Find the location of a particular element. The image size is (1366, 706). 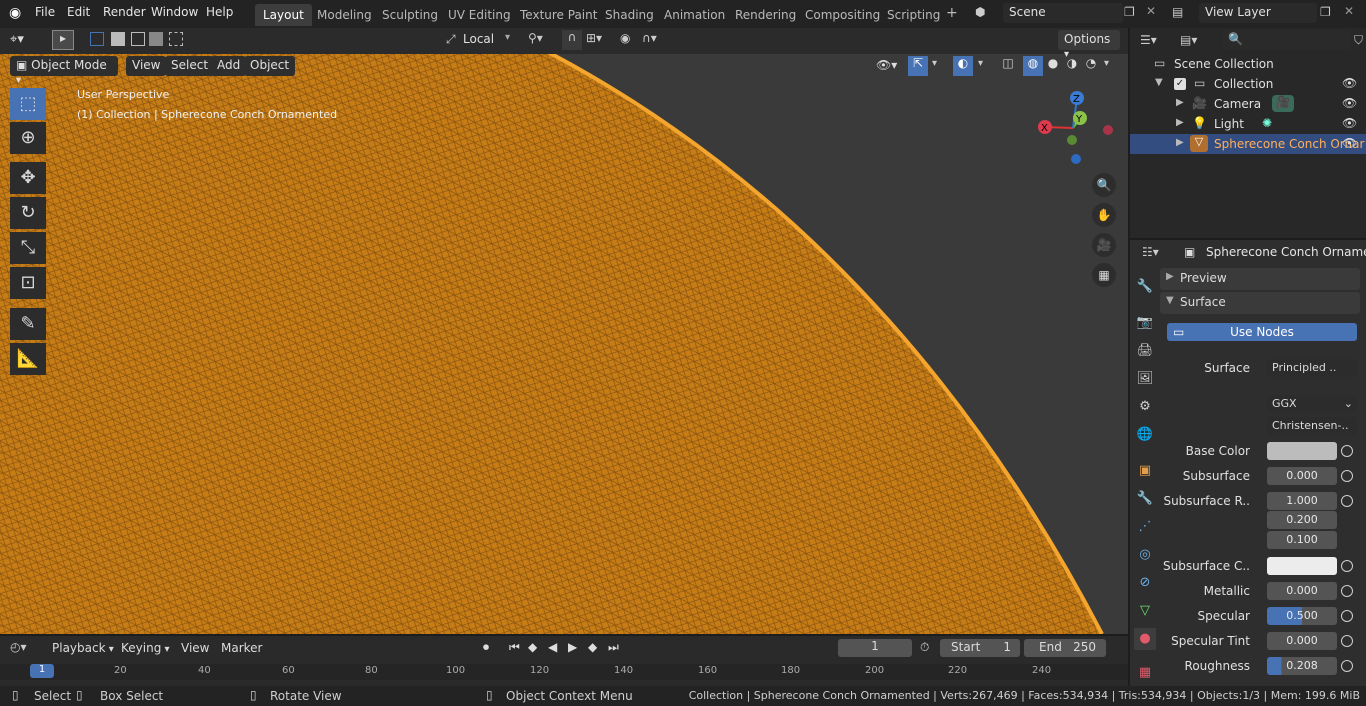

play-reverse-icon: ◀ is located at coordinates (552, 647).